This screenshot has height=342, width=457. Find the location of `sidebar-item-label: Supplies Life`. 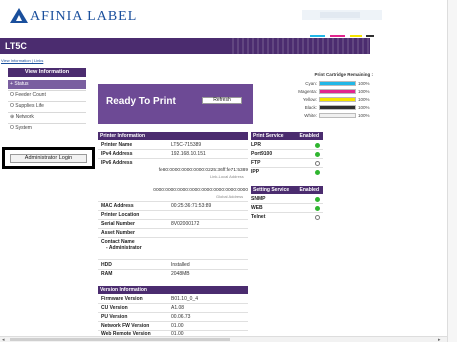

sidebar-item-label: Supplies Life is located at coordinates (29, 106).